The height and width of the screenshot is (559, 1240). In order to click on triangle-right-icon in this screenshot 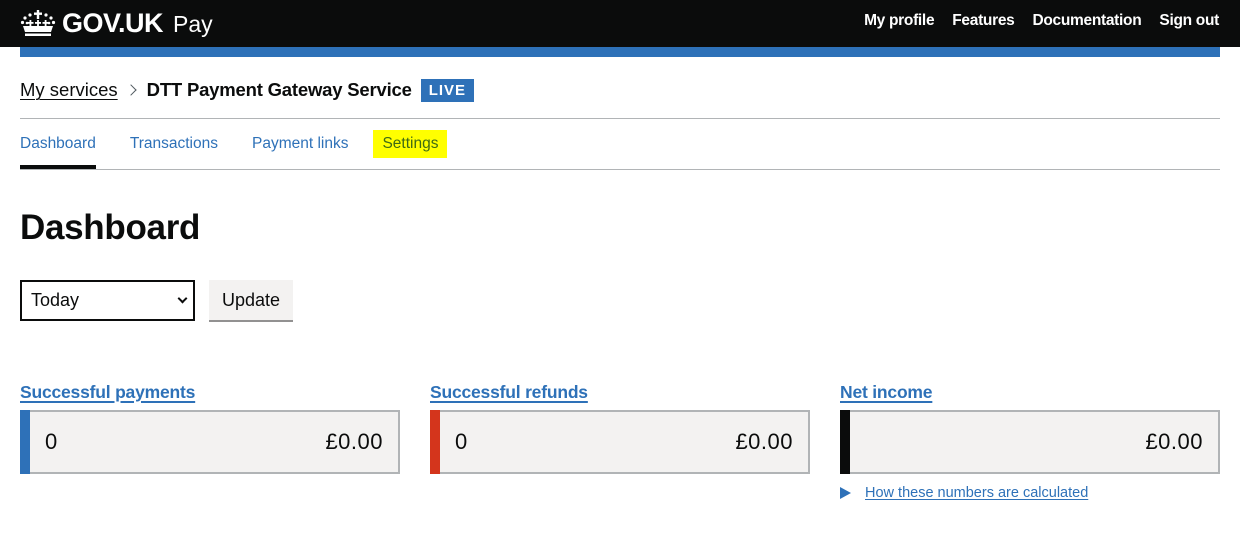, I will do `click(845, 493)`.